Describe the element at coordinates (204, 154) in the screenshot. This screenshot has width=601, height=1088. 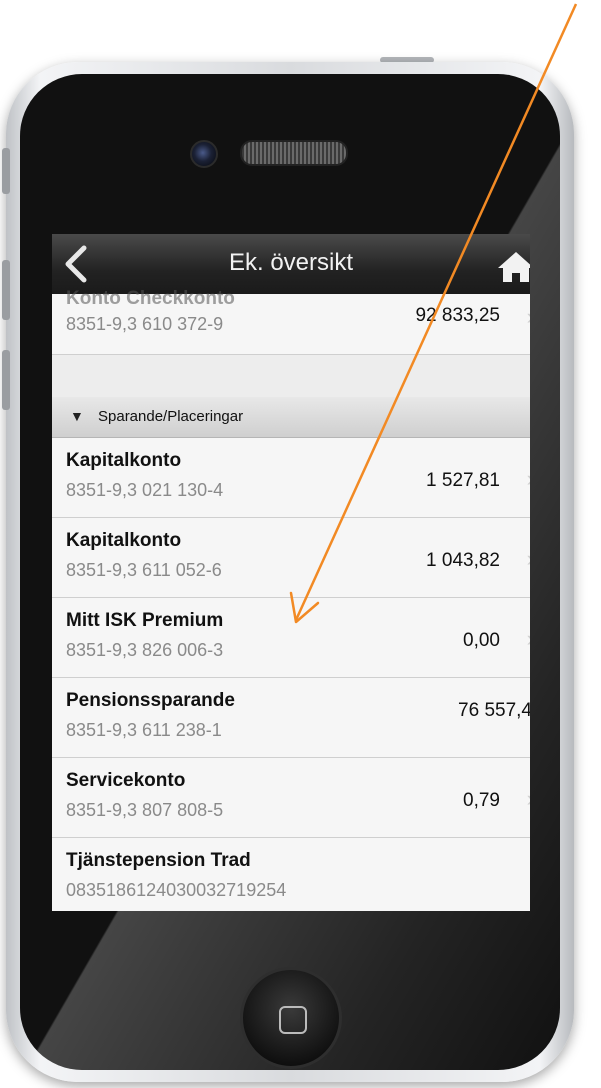
I see `camera-icon` at that location.